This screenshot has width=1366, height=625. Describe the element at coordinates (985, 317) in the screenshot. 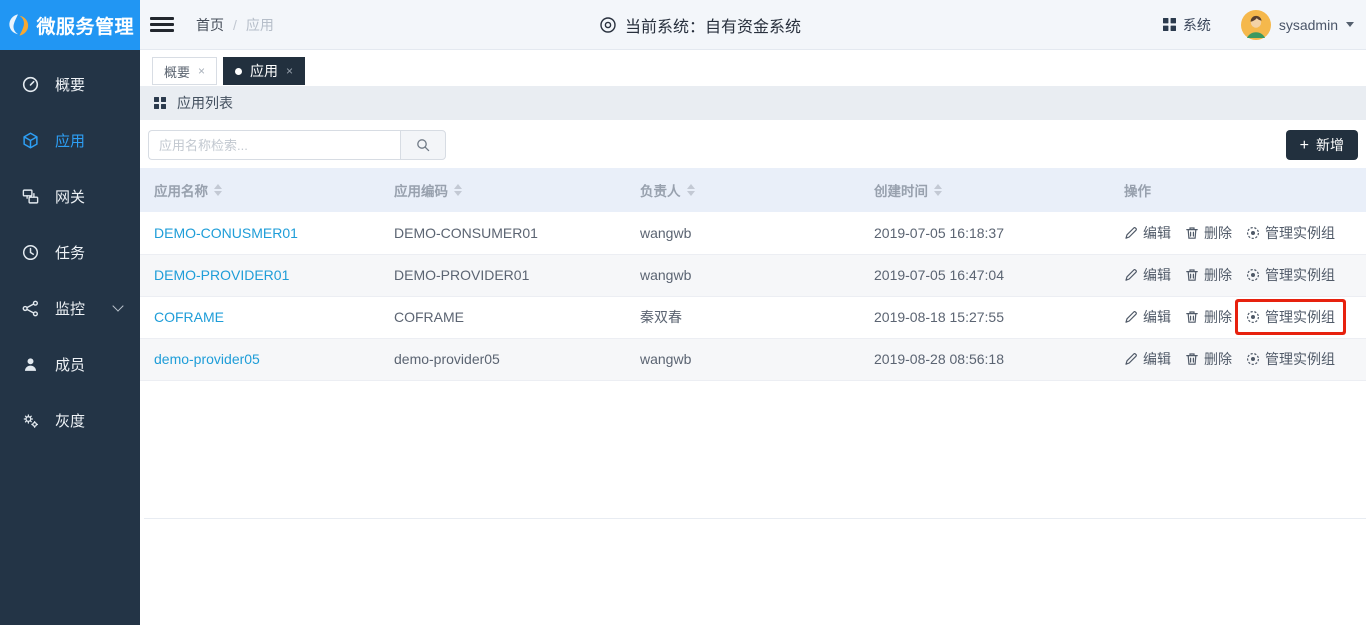

I see `created-cell: 2019-08-18 15:27:55` at that location.